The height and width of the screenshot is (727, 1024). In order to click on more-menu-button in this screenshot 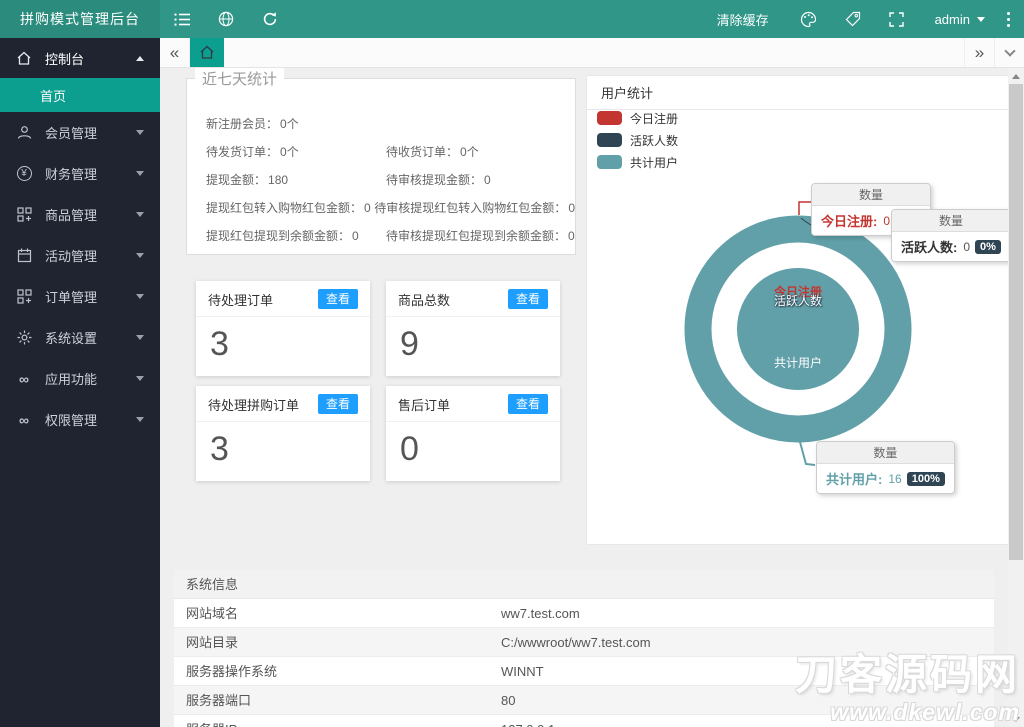, I will do `click(1012, 19)`.